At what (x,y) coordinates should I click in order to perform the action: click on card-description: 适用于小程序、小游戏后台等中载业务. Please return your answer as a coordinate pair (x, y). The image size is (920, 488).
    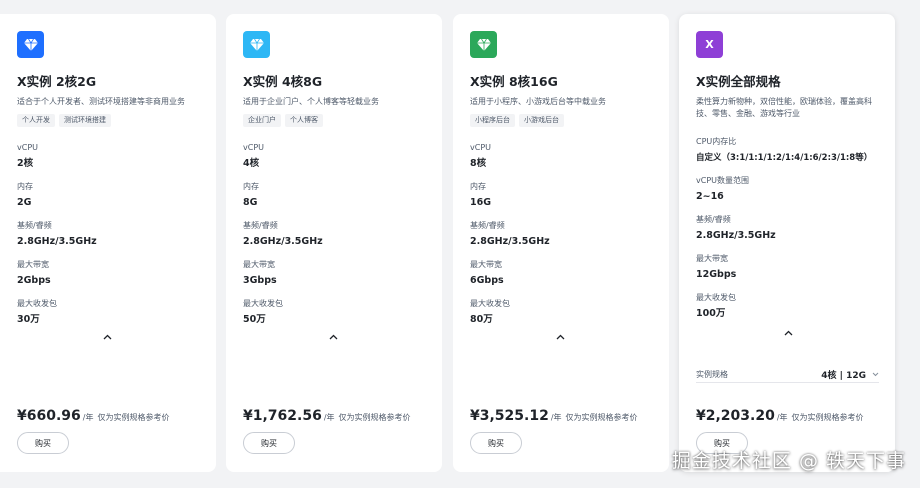
    Looking at the image, I should click on (538, 101).